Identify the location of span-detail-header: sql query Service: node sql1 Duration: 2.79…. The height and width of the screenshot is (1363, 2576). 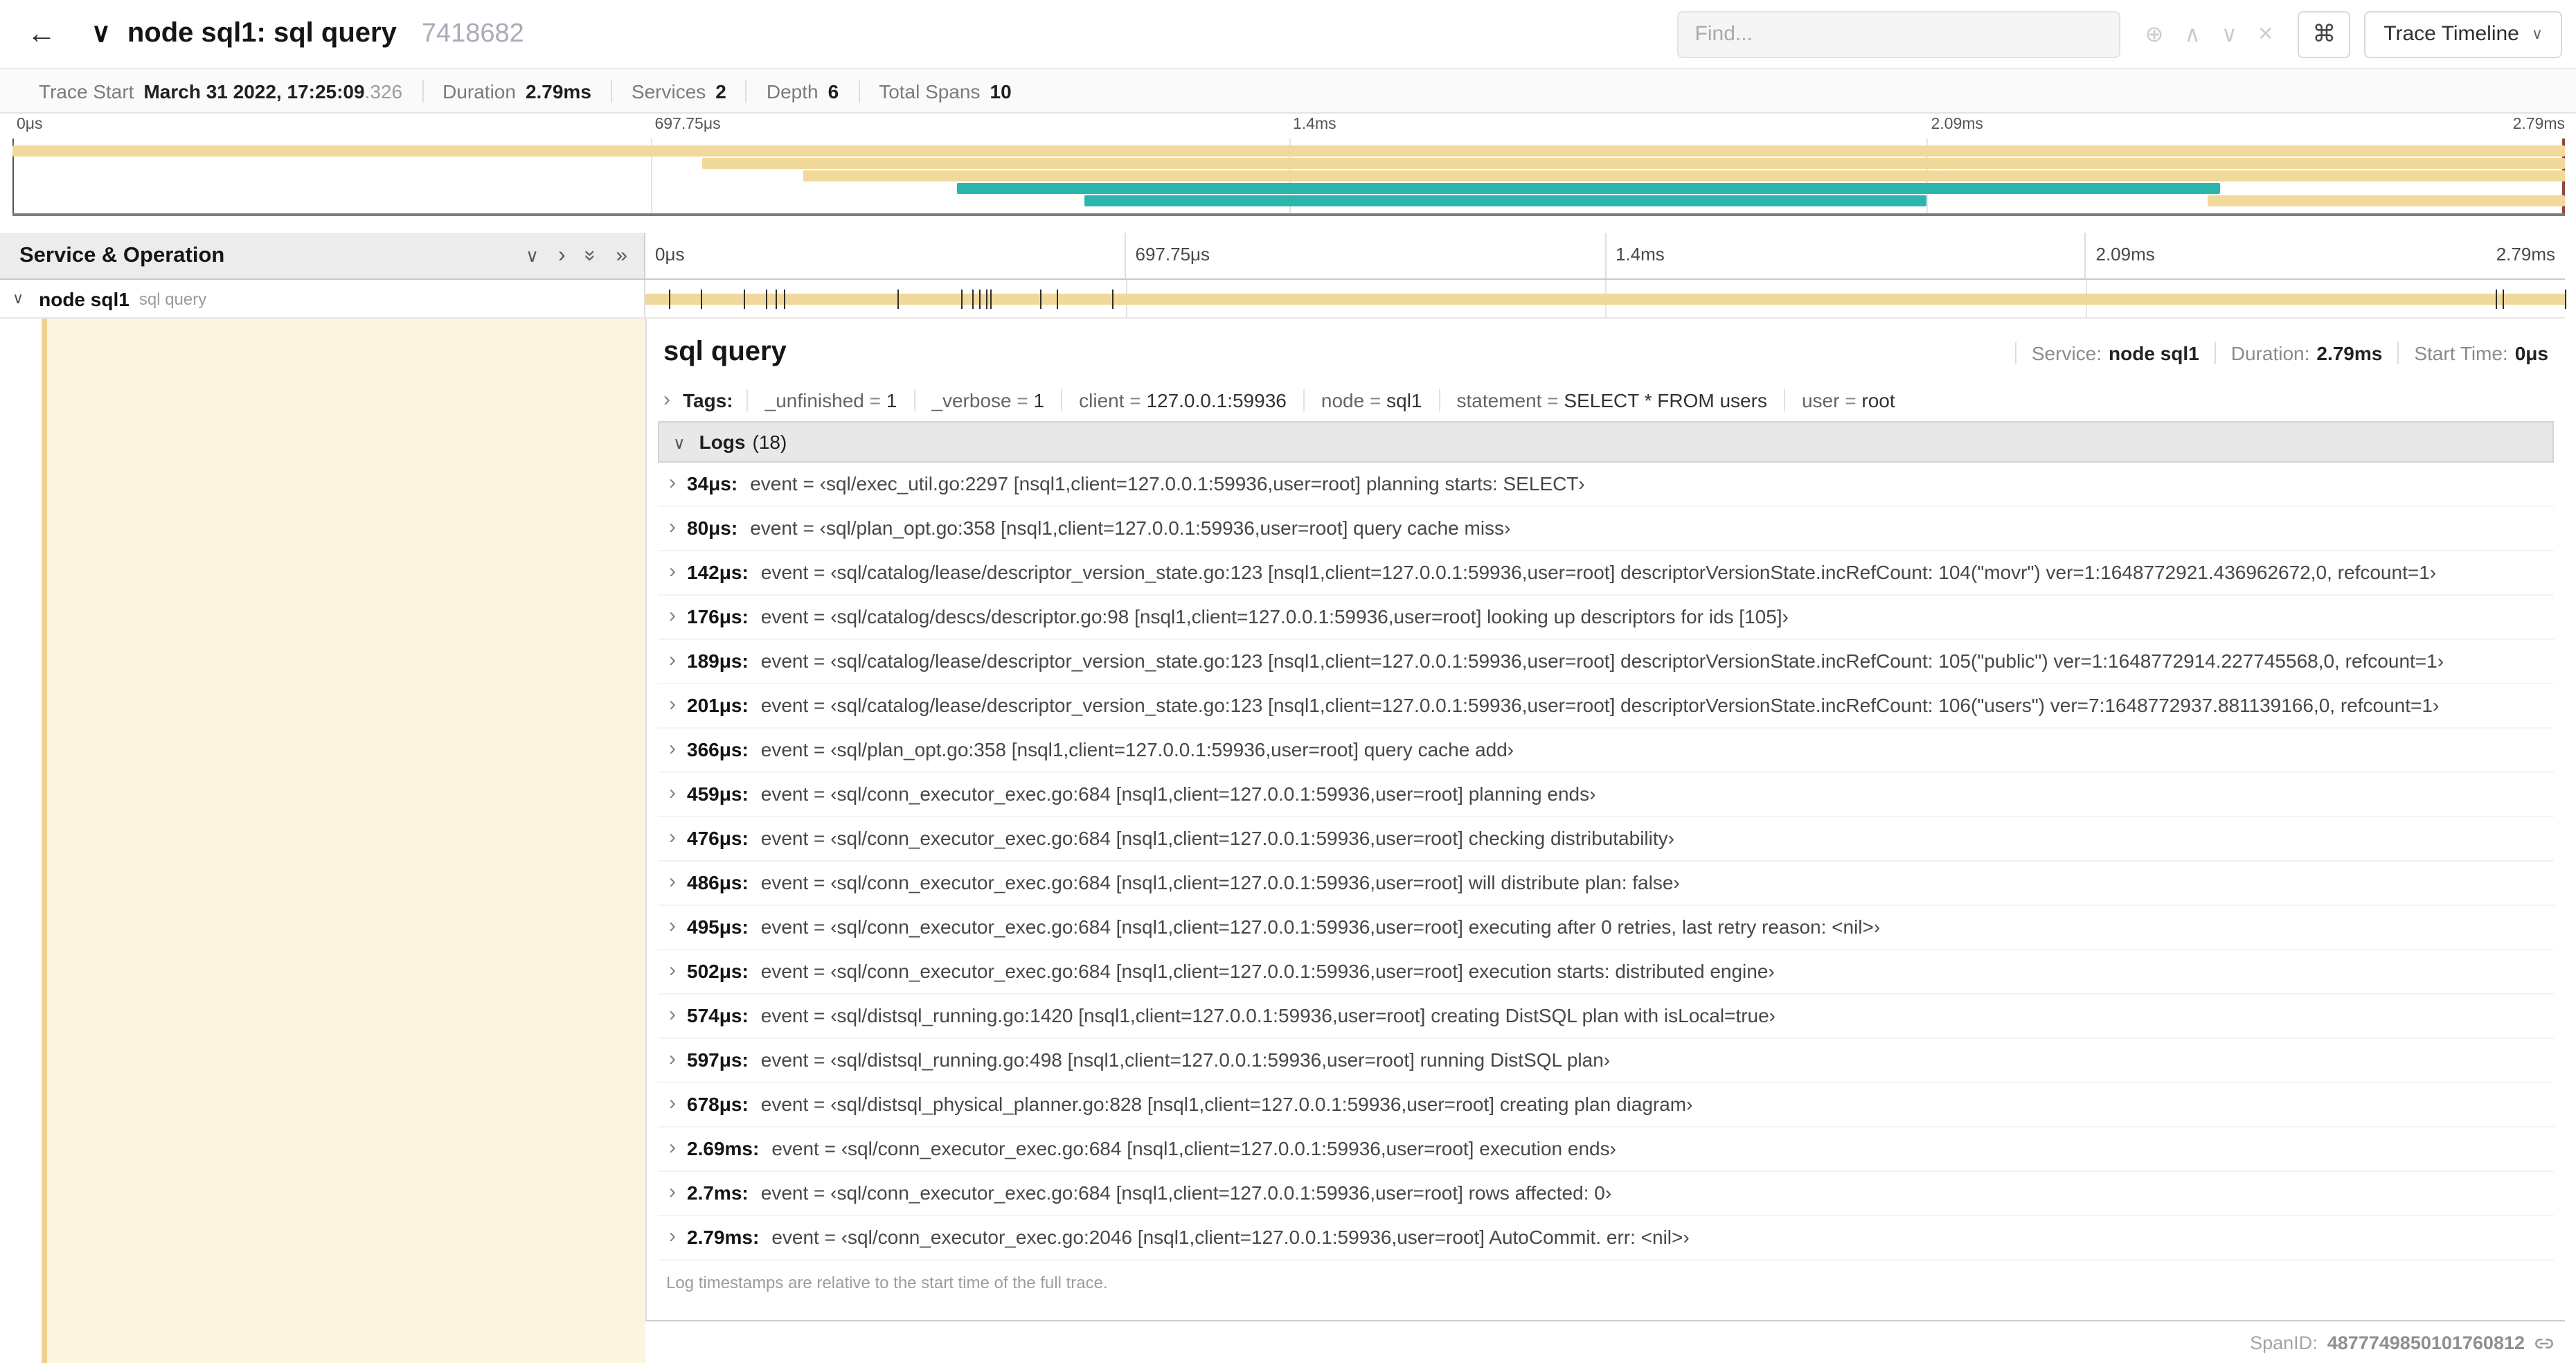
(1606, 350).